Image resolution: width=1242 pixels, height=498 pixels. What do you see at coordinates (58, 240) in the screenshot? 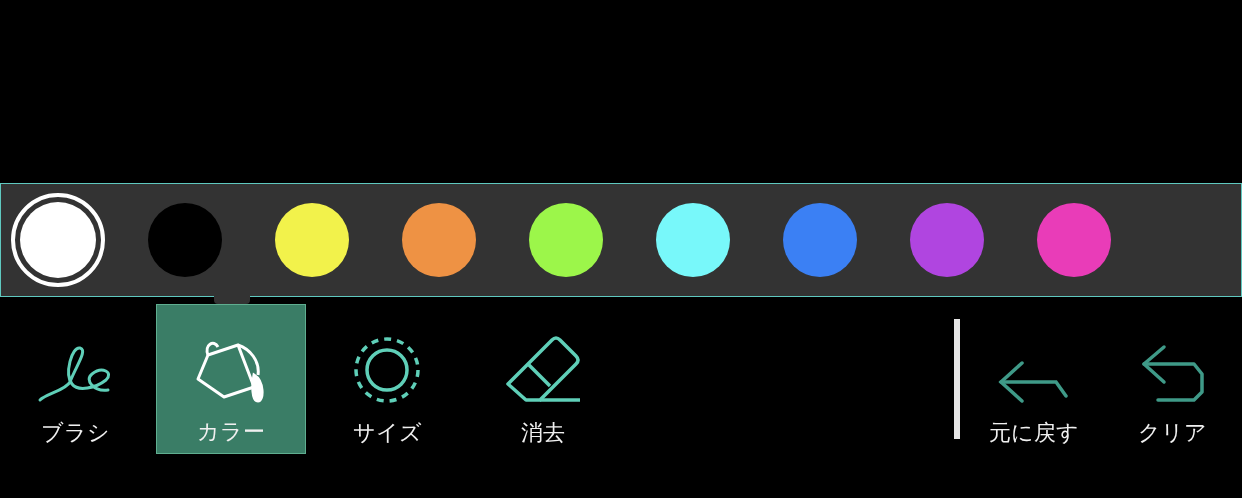
I see `color-swatch` at bounding box center [58, 240].